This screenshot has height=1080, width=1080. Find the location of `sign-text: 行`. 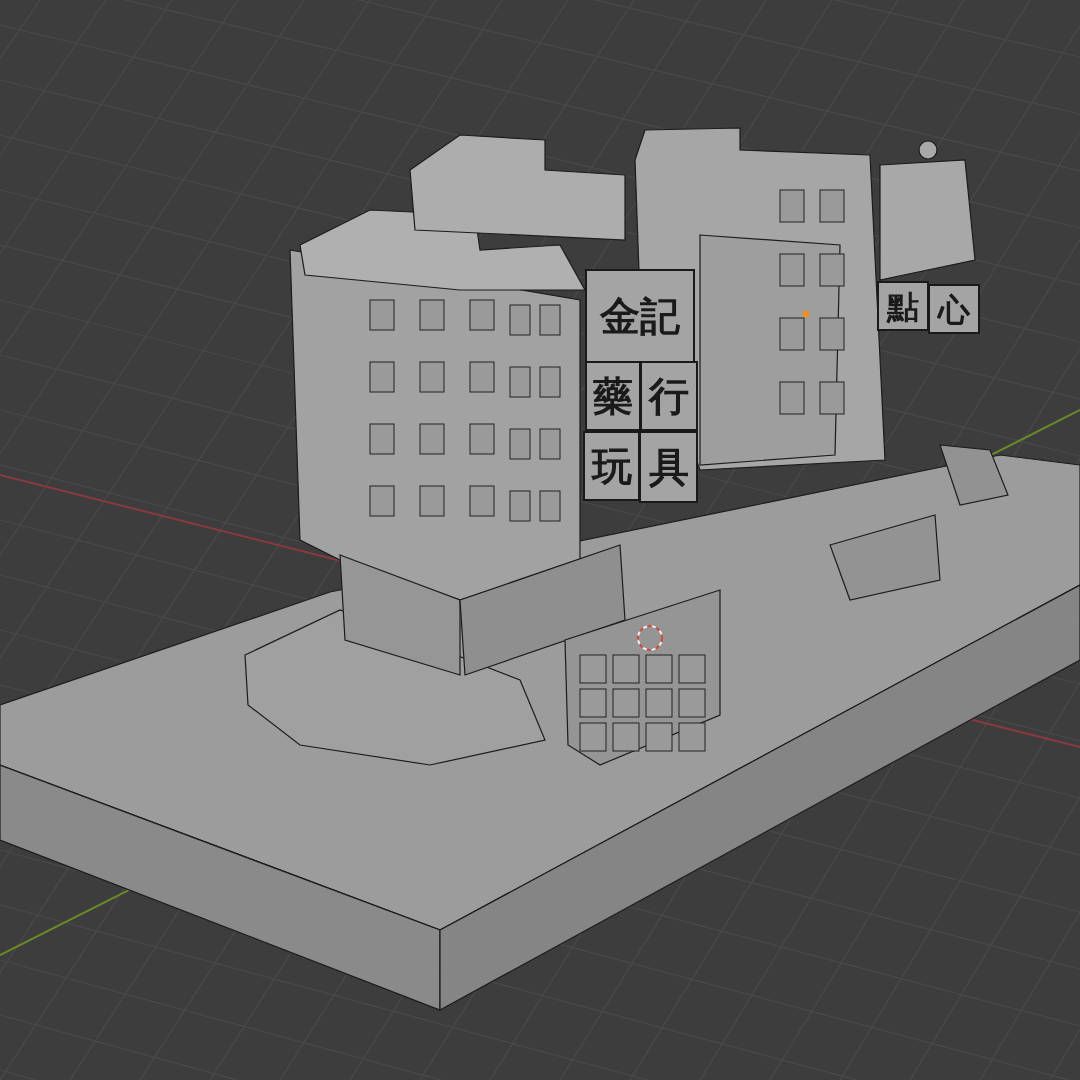

sign-text: 行 is located at coordinates (669, 396).